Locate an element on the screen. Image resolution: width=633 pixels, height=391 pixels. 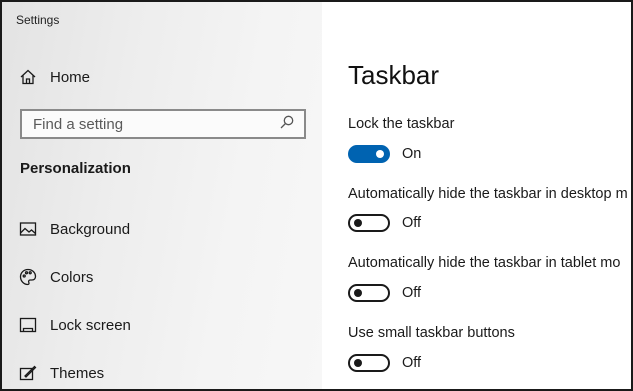
sidebar-item-themes: Themes is located at coordinates (61, 373).